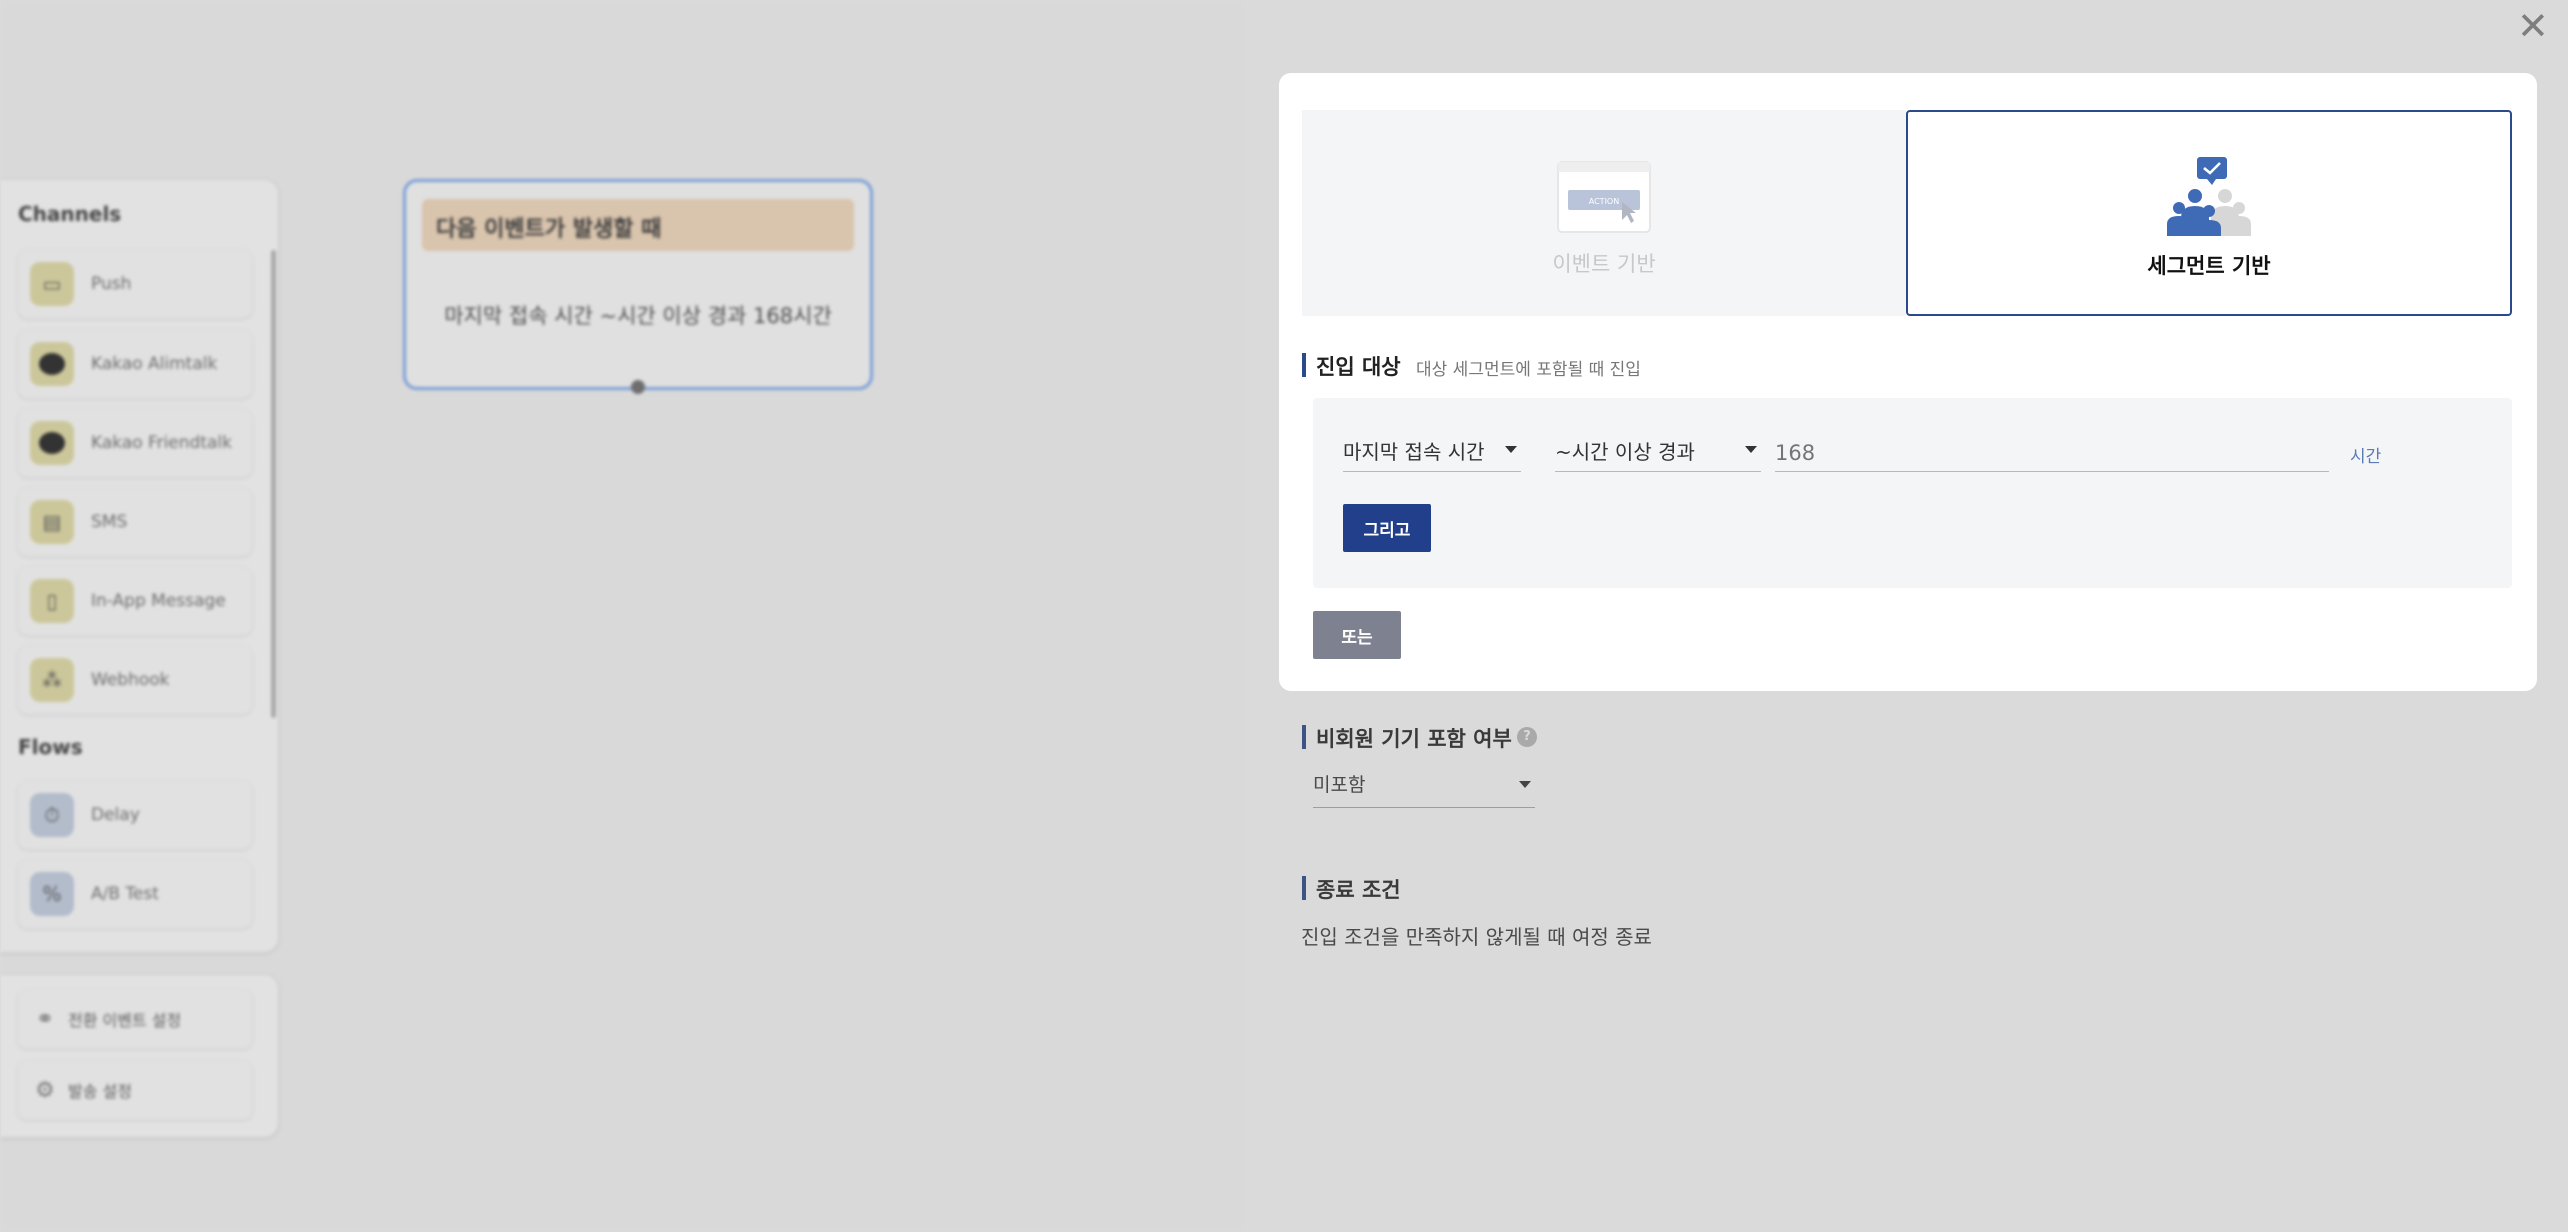 The width and height of the screenshot is (2568, 1232). What do you see at coordinates (2209, 196) in the screenshot?
I see `segment-people-icon` at bounding box center [2209, 196].